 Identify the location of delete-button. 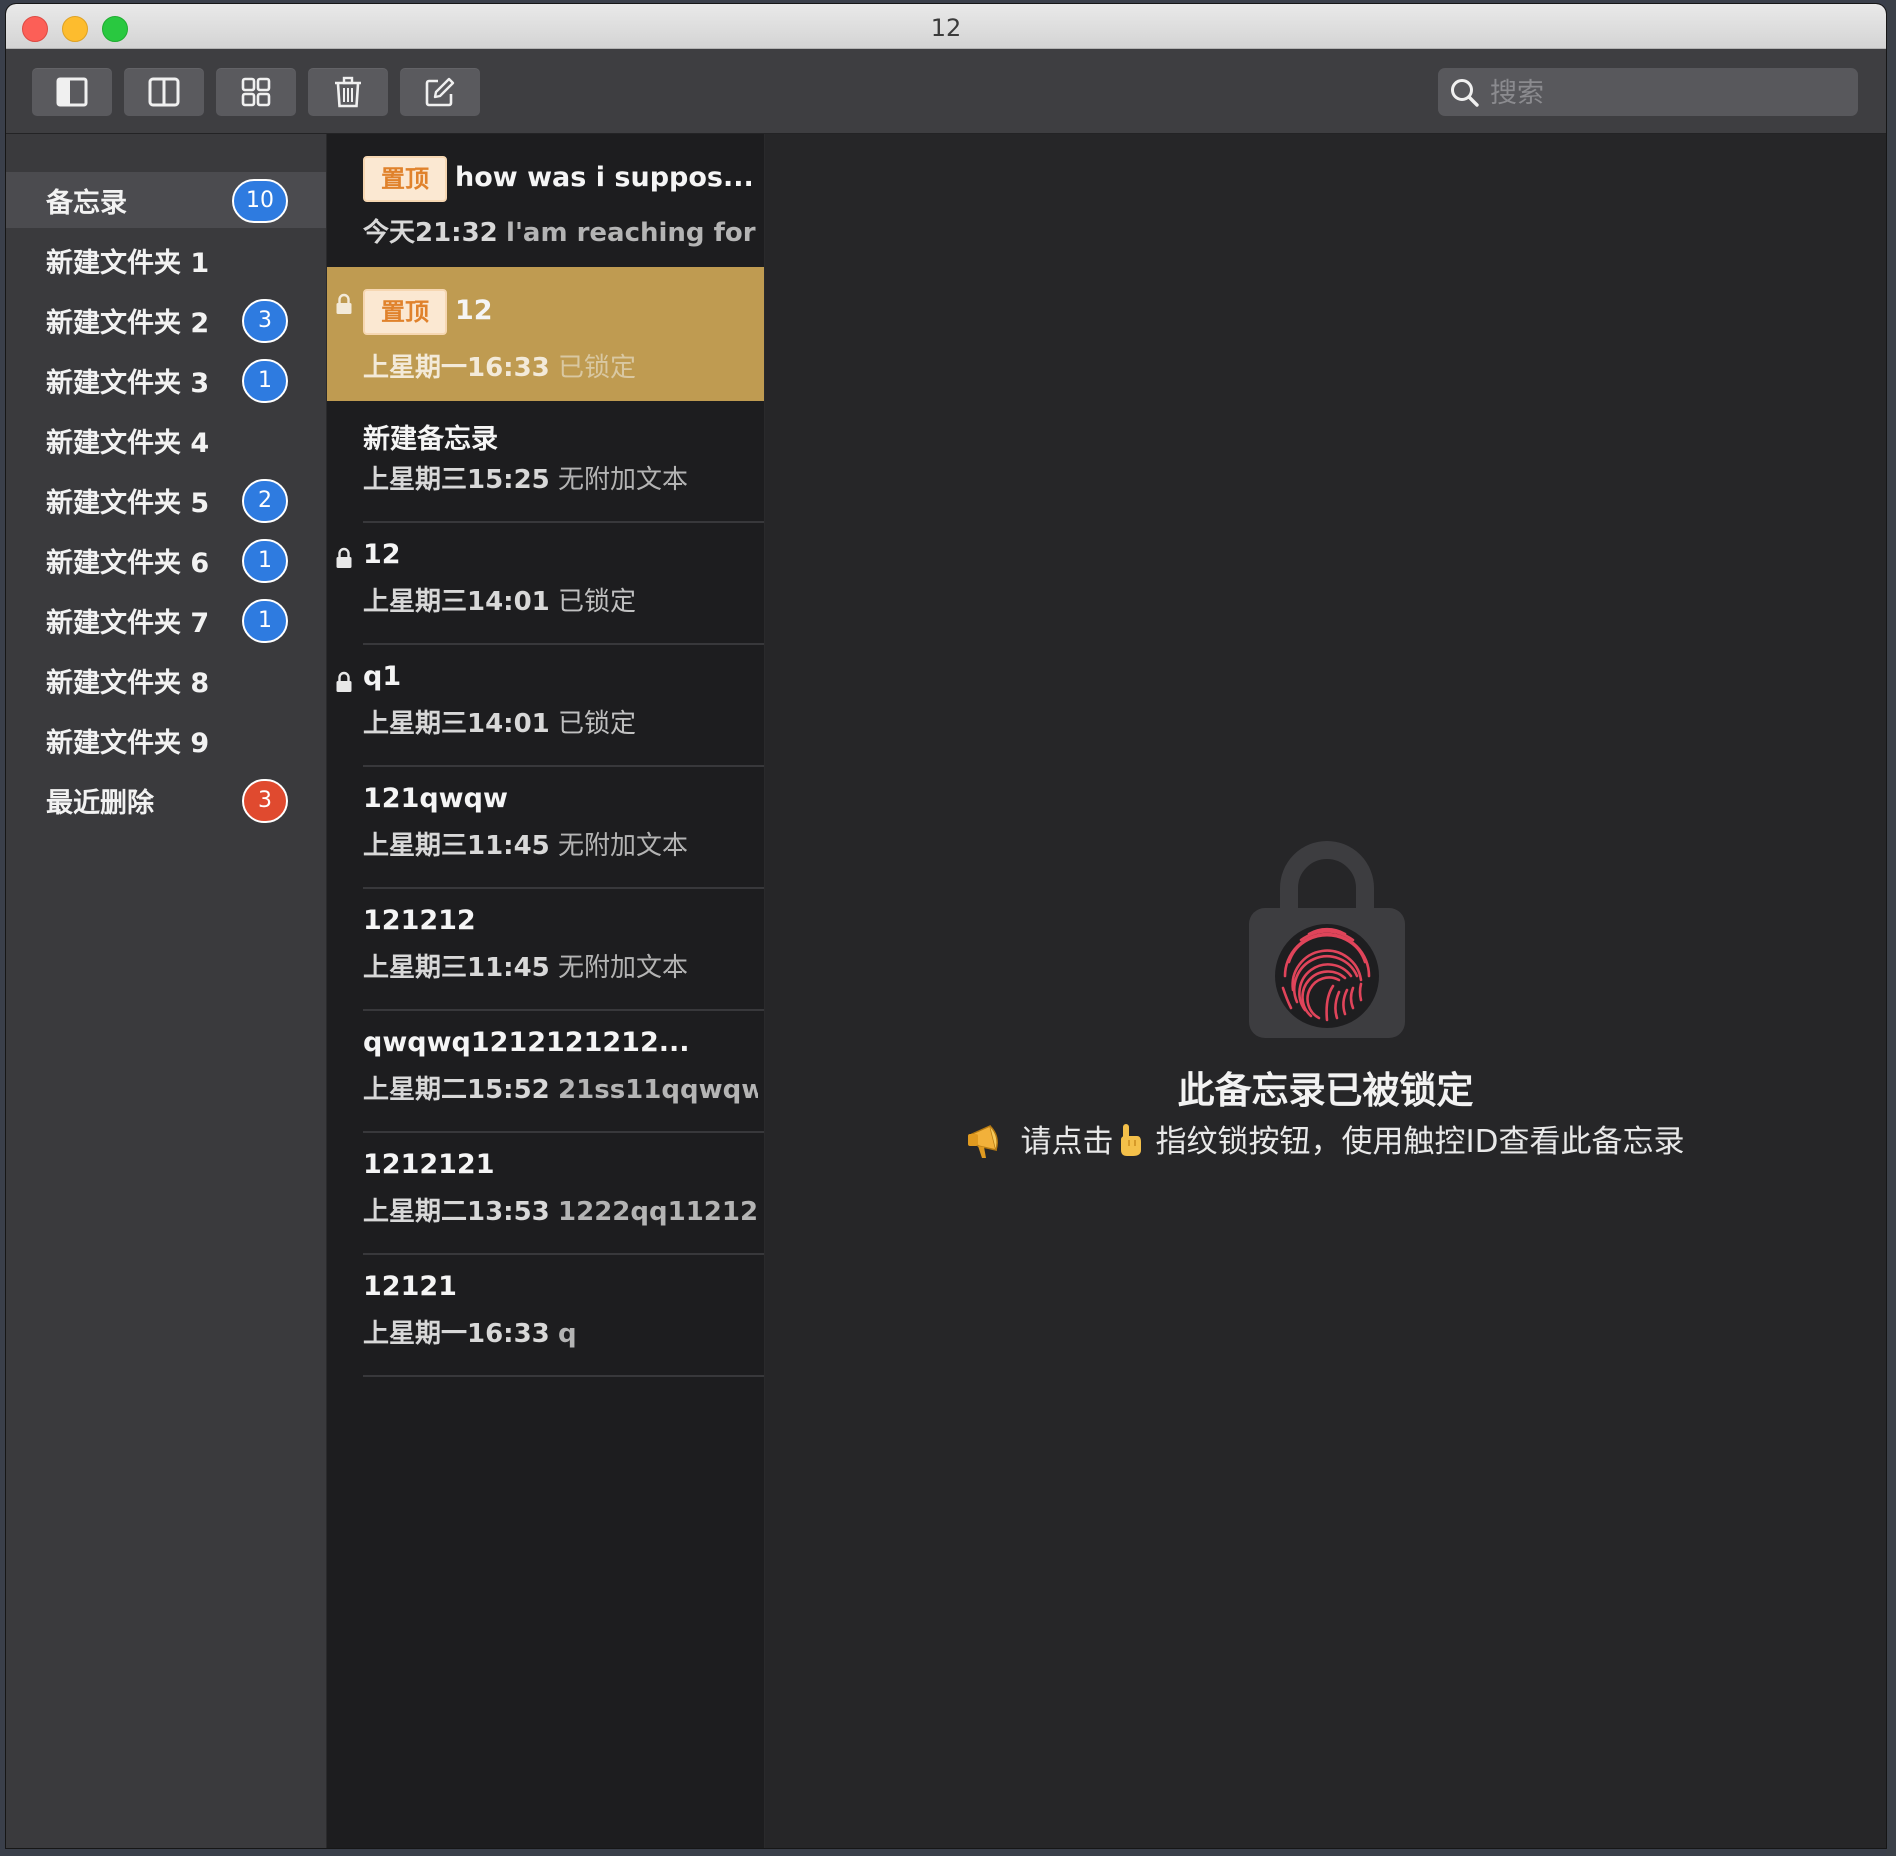
(348, 92).